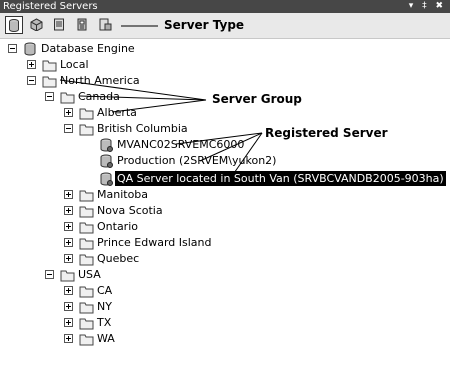 This screenshot has width=450, height=366. I want to click on tree-node-label: Database Engine, so click(88, 48).